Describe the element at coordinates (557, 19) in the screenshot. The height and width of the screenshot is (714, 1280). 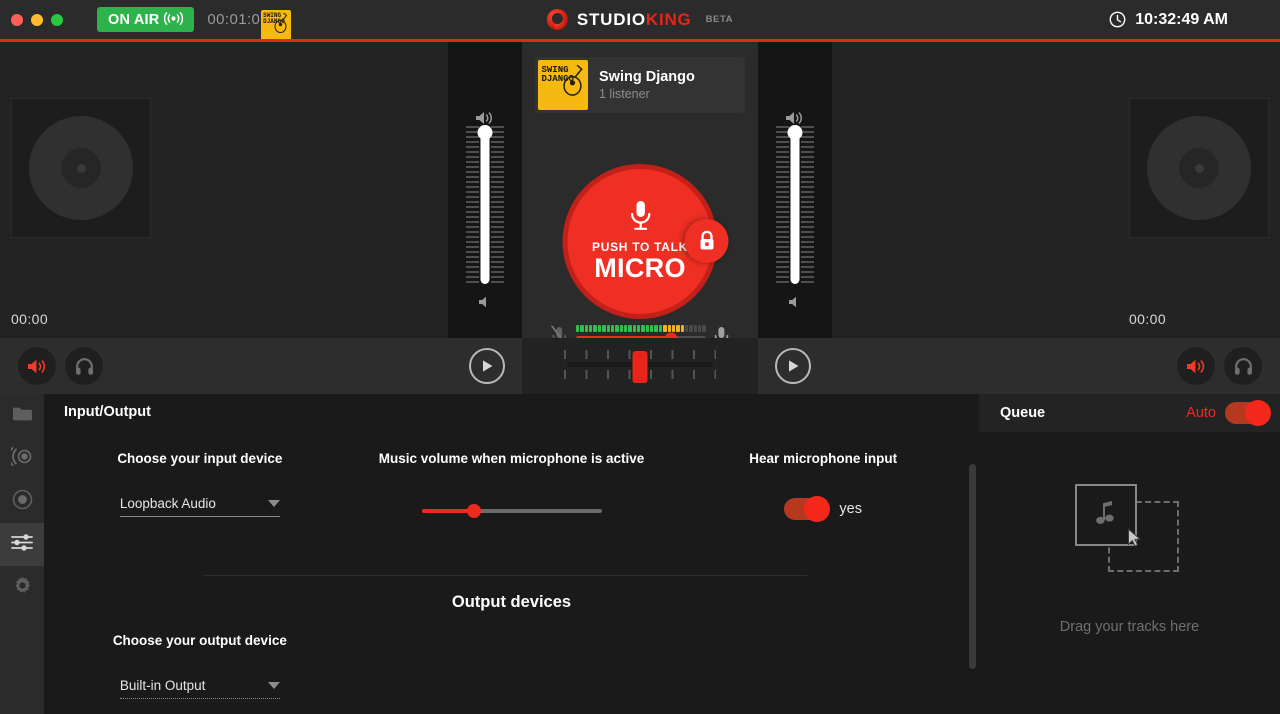
I see `studioking-logo-icon` at that location.